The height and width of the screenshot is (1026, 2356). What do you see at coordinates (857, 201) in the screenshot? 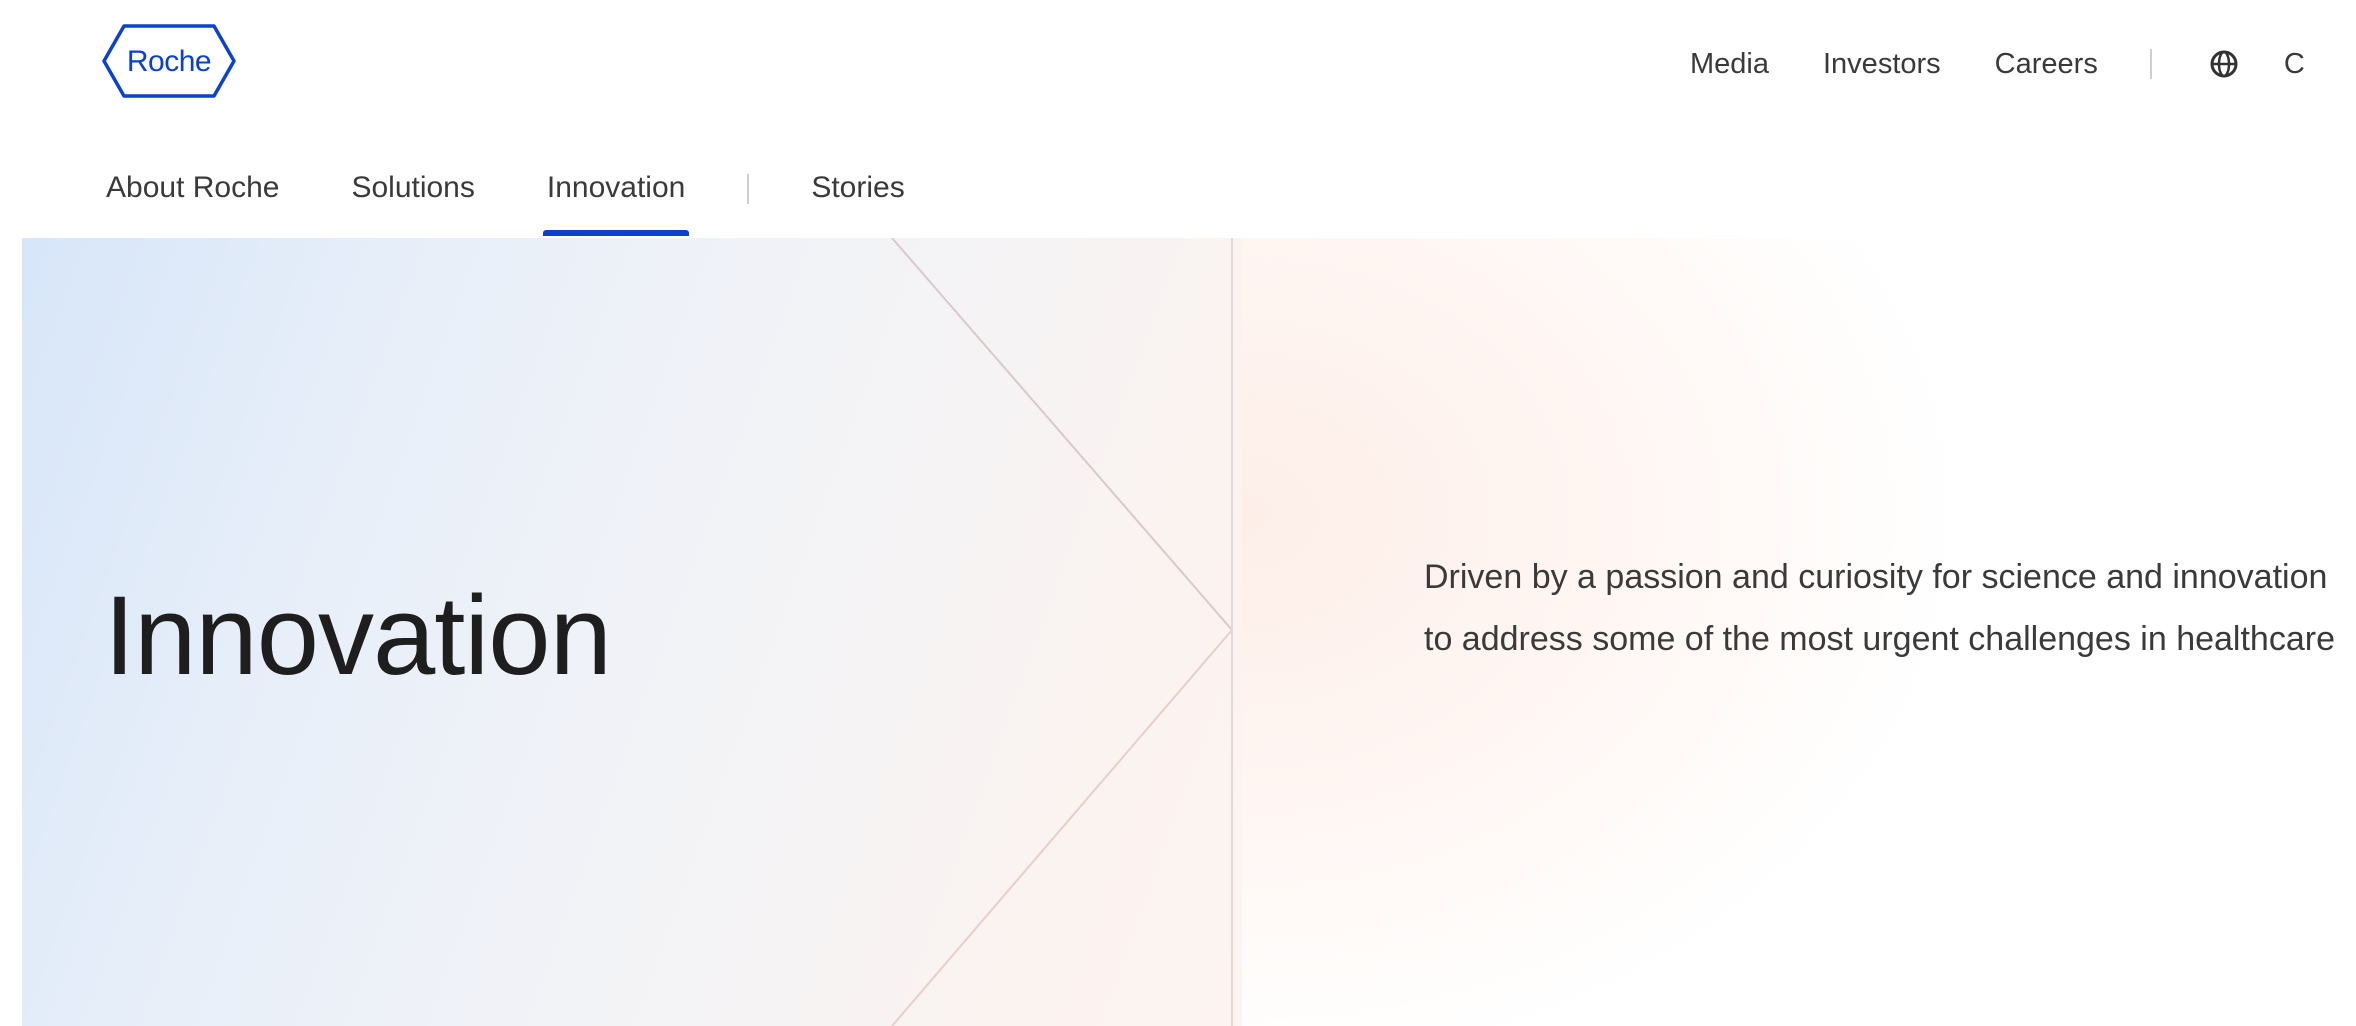
I see `nav-item-stories: Stories` at bounding box center [857, 201].